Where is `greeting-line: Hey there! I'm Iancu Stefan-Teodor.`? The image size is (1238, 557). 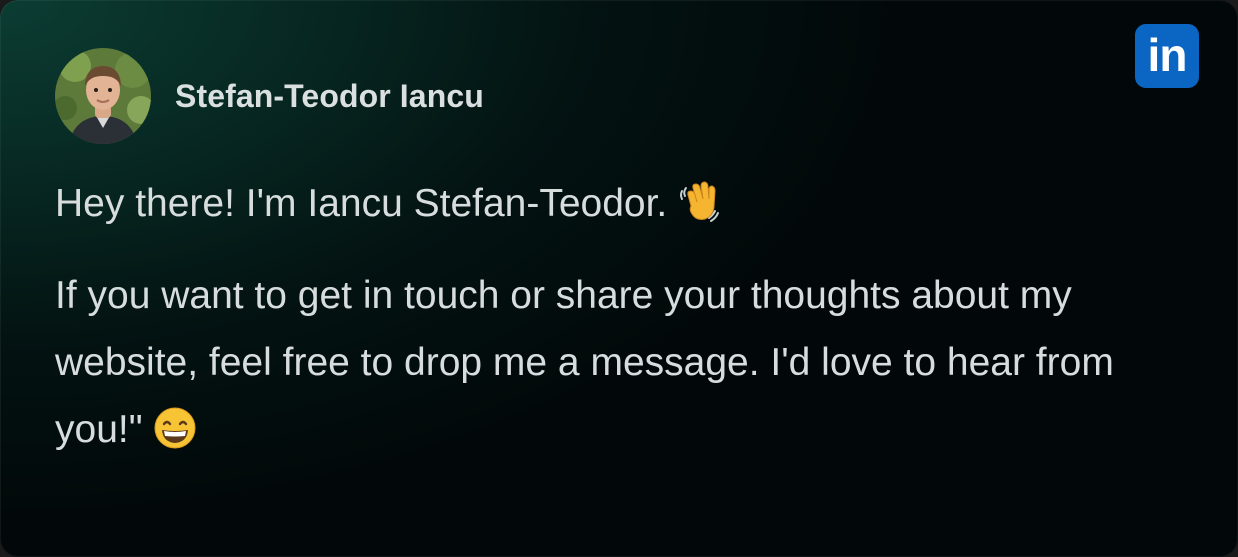 greeting-line: Hey there! I'm Iancu Stefan-Teodor. is located at coordinates (610, 204).